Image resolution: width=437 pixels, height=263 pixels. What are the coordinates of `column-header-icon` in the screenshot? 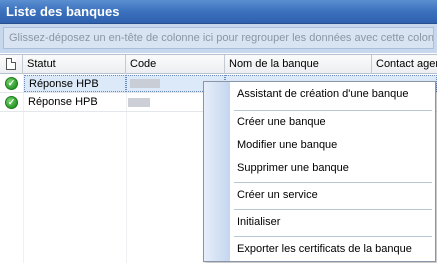 It's located at (11, 64).